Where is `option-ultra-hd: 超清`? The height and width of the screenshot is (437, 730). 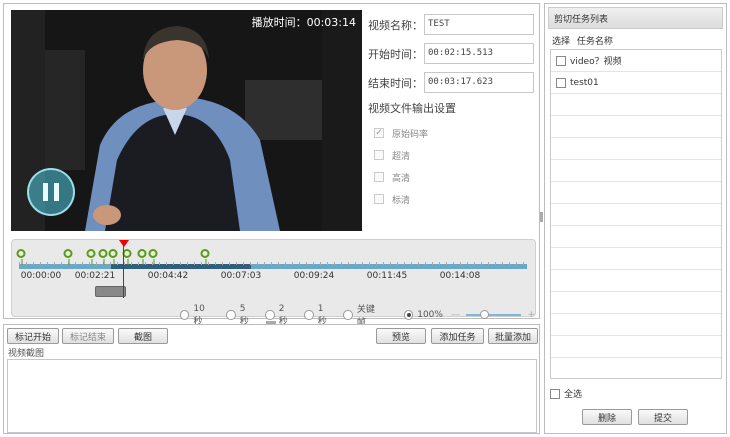
option-ultra-hd: 超清 is located at coordinates (453, 155).